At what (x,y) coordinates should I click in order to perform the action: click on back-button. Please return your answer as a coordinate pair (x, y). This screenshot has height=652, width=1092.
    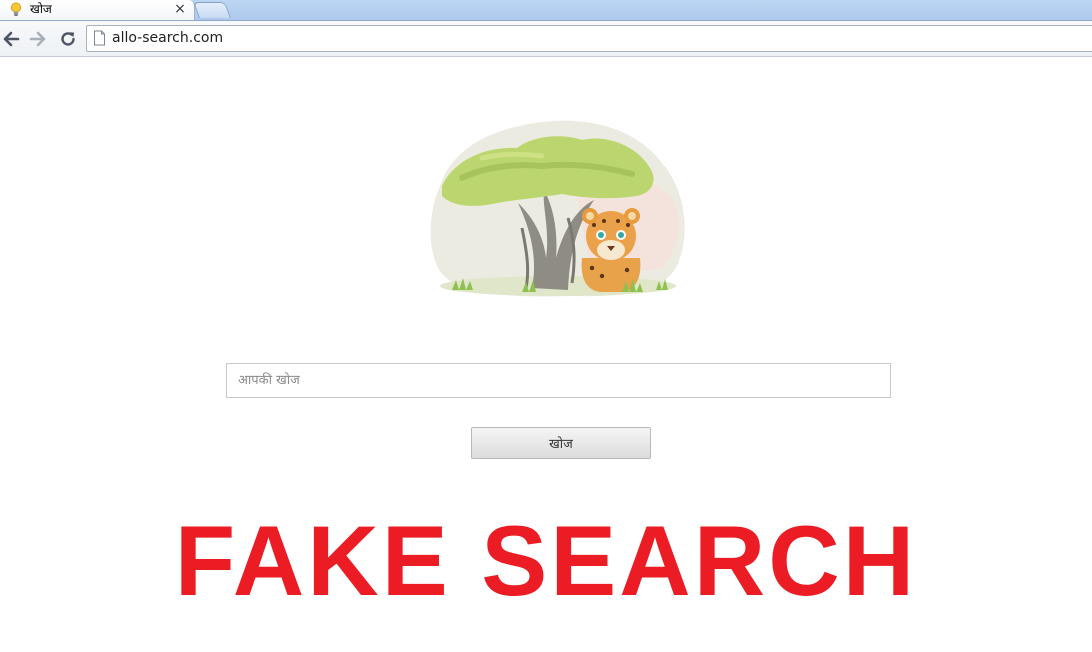
    Looking at the image, I should click on (11, 39).